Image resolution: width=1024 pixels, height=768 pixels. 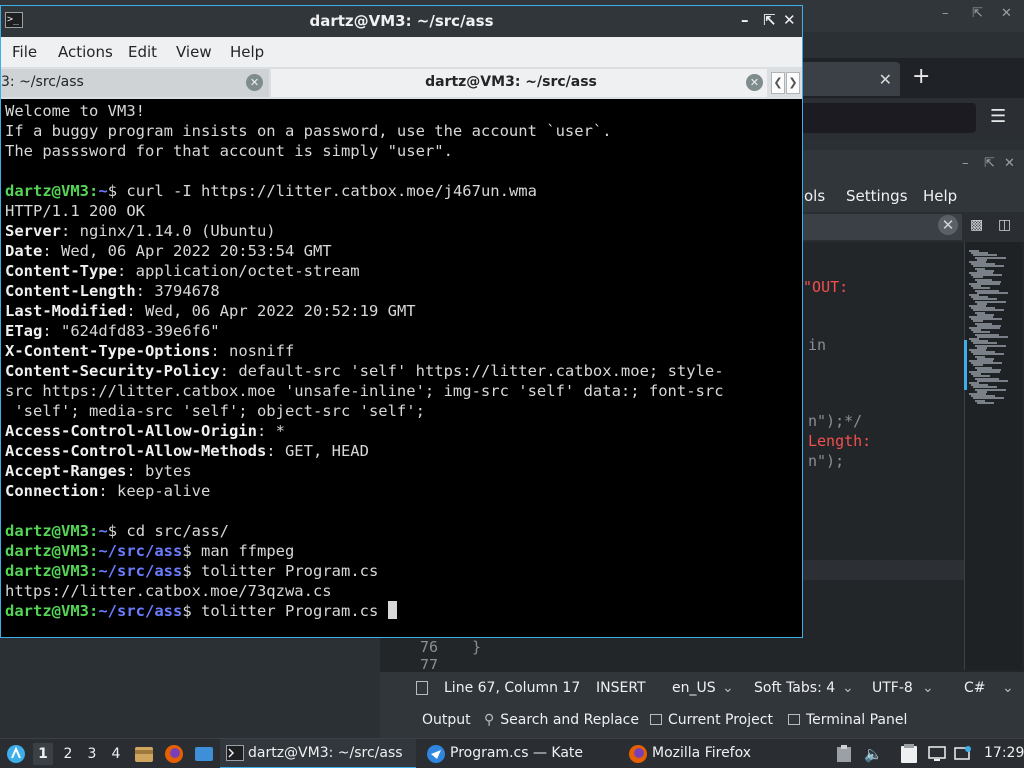 I want to click on header-key: ETag, so click(x=24, y=331).